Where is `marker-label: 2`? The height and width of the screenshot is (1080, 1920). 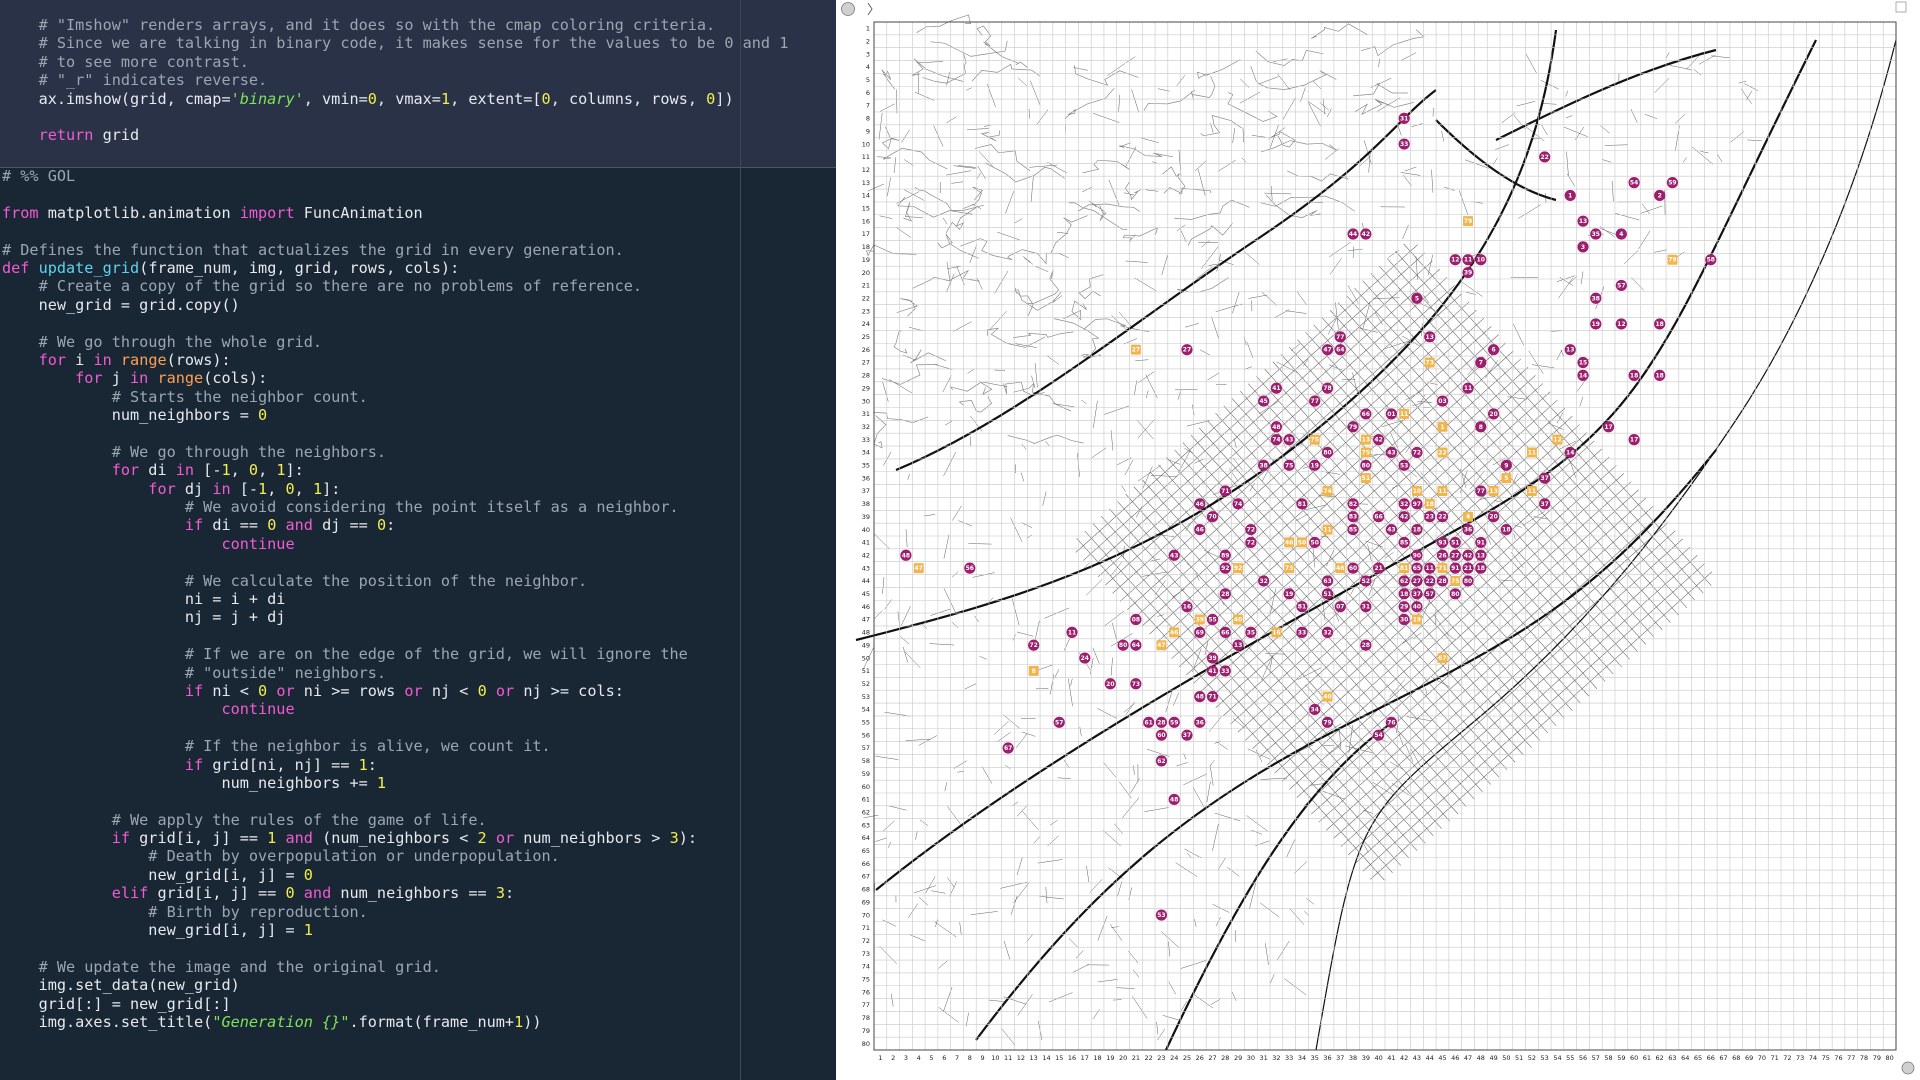 marker-label: 2 is located at coordinates (1660, 195).